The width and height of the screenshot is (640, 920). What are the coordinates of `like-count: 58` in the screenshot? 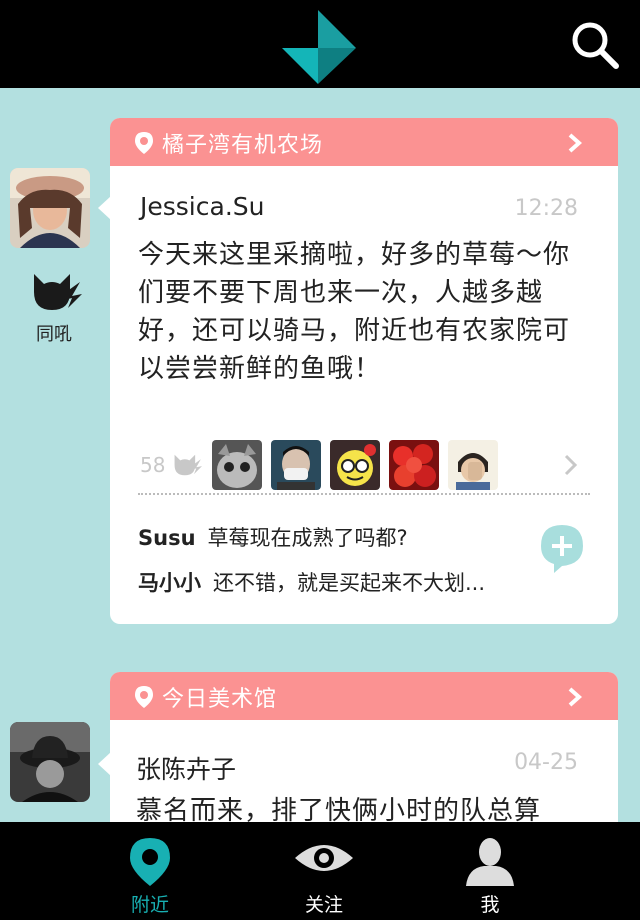 It's located at (153, 465).